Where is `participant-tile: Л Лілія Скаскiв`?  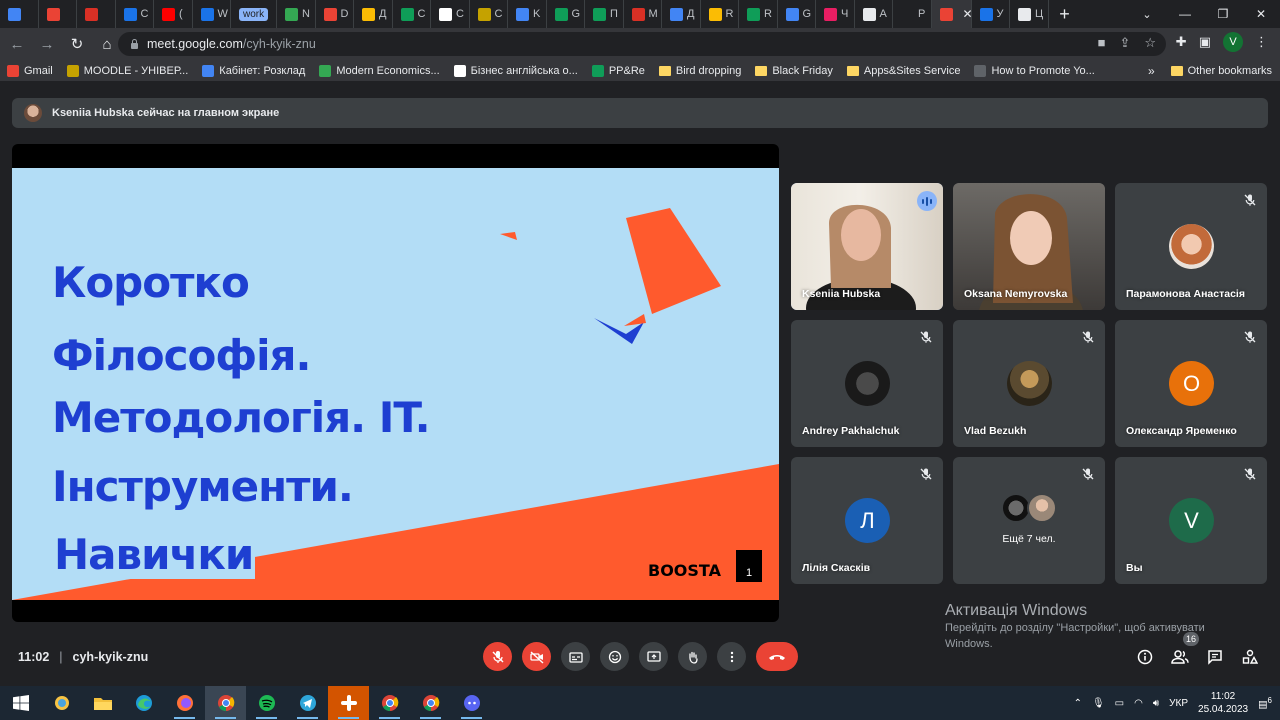 participant-tile: Л Лілія Скаскiв is located at coordinates (867, 520).